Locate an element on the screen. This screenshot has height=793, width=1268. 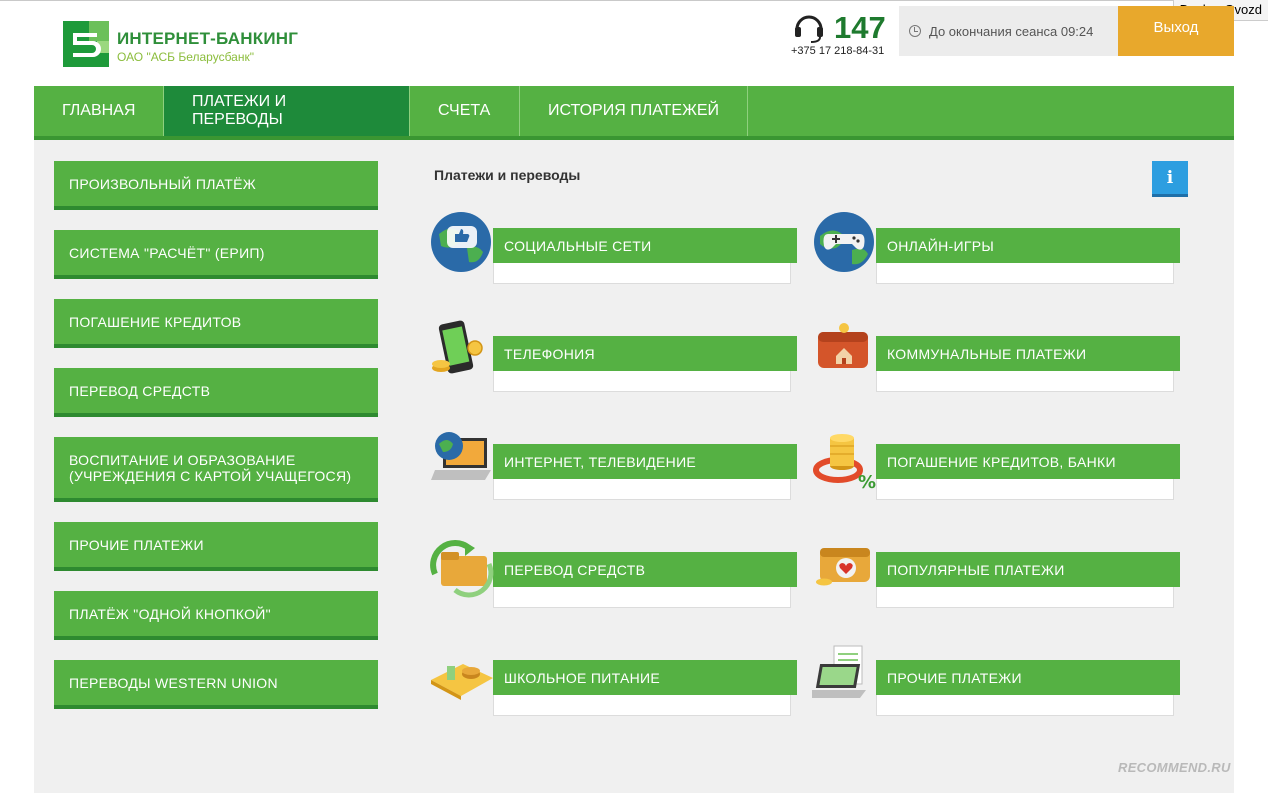
online-games-globe-icon is located at coordinates (844, 242).